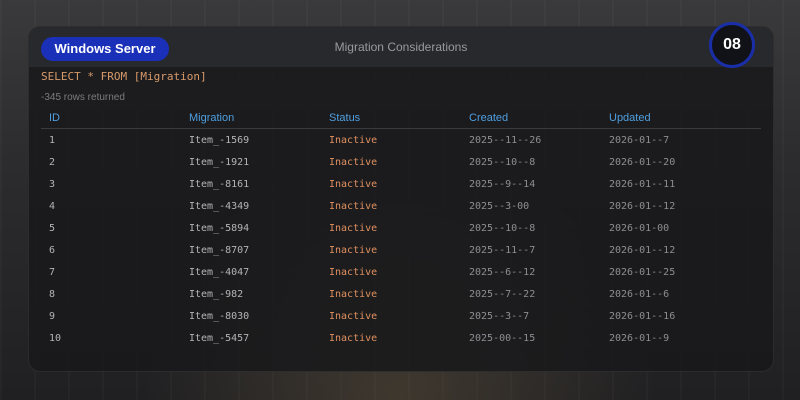  I want to click on title-bar: Windows Server Migration Considerations, so click(401, 47).